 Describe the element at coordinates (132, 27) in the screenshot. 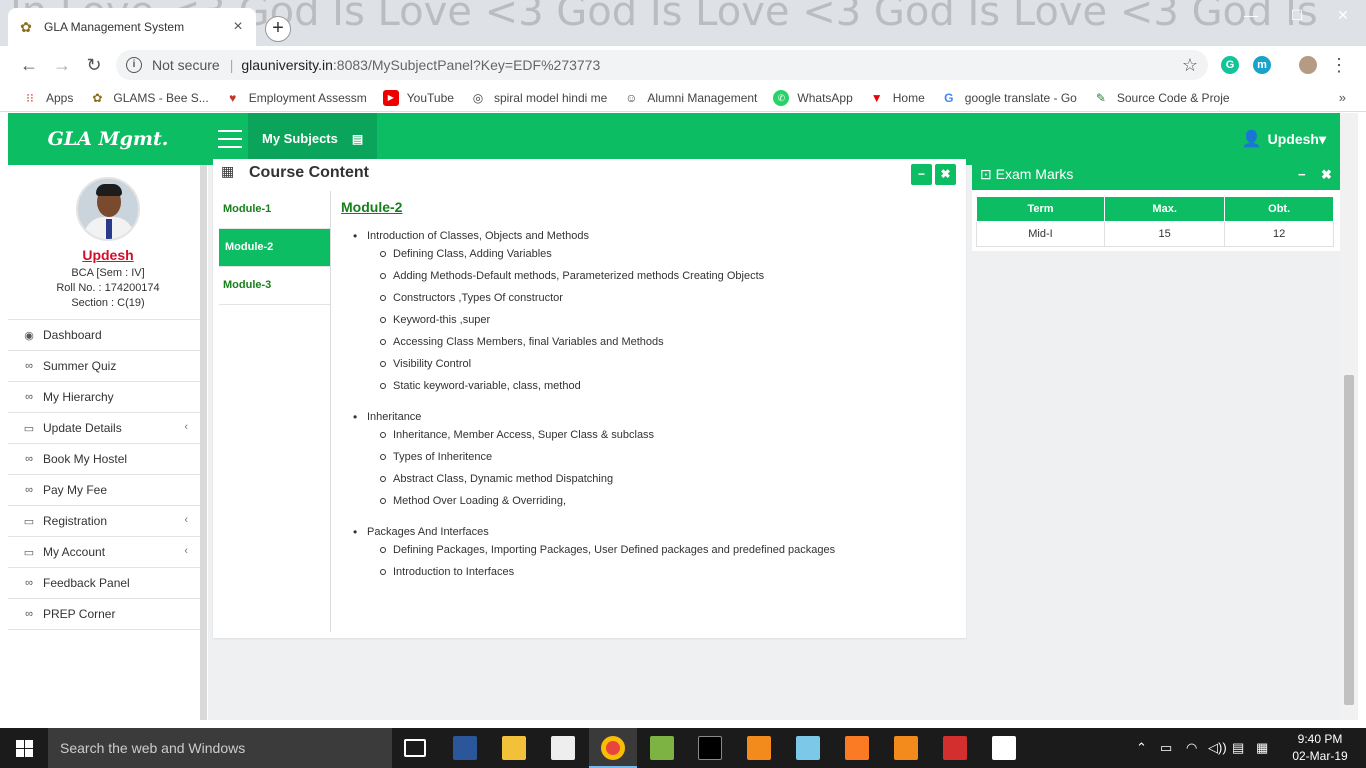

I see `browser-tab: ✿ GLA Management System ×` at that location.